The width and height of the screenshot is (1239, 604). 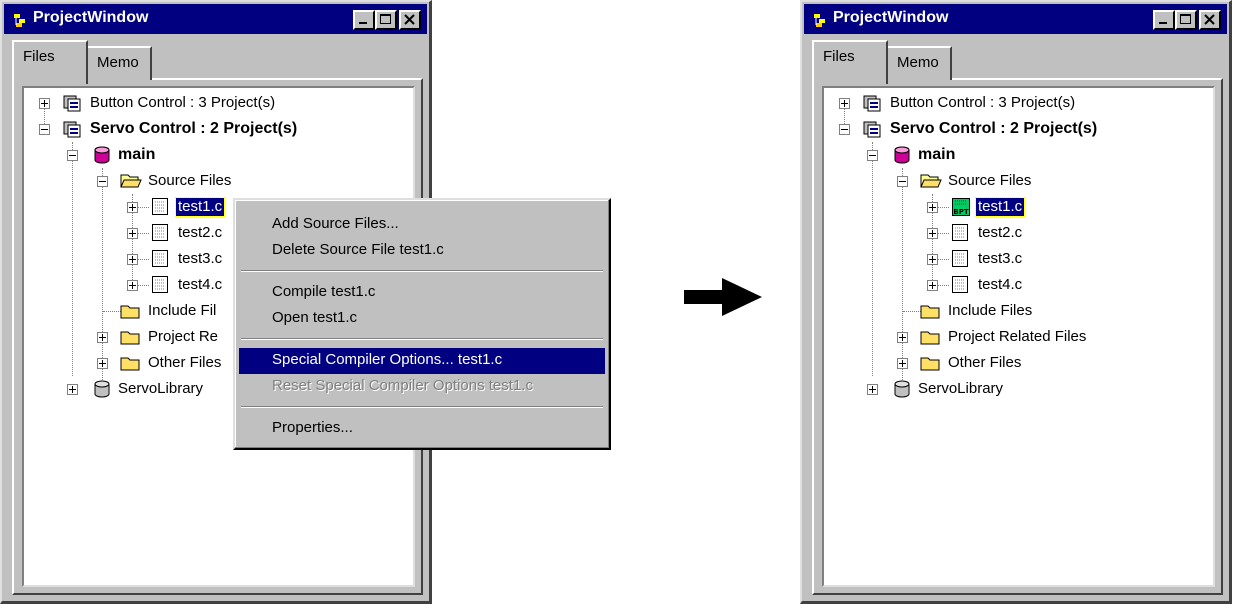 I want to click on tree-label: Source Files, so click(x=190, y=180).